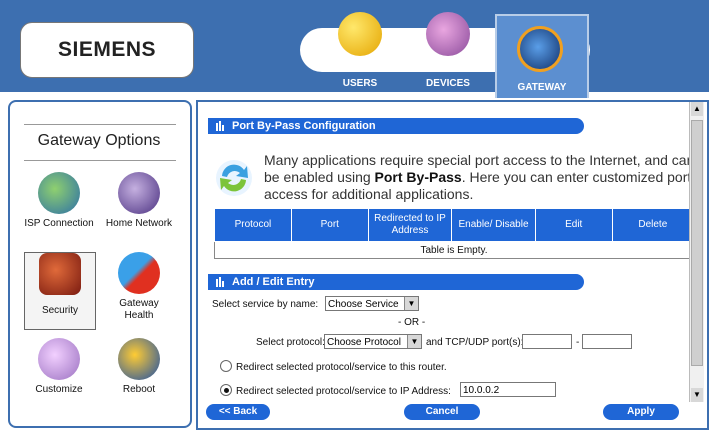 This screenshot has height=430, width=709. Describe the element at coordinates (641, 412) in the screenshot. I see `apply-button: Apply` at that location.